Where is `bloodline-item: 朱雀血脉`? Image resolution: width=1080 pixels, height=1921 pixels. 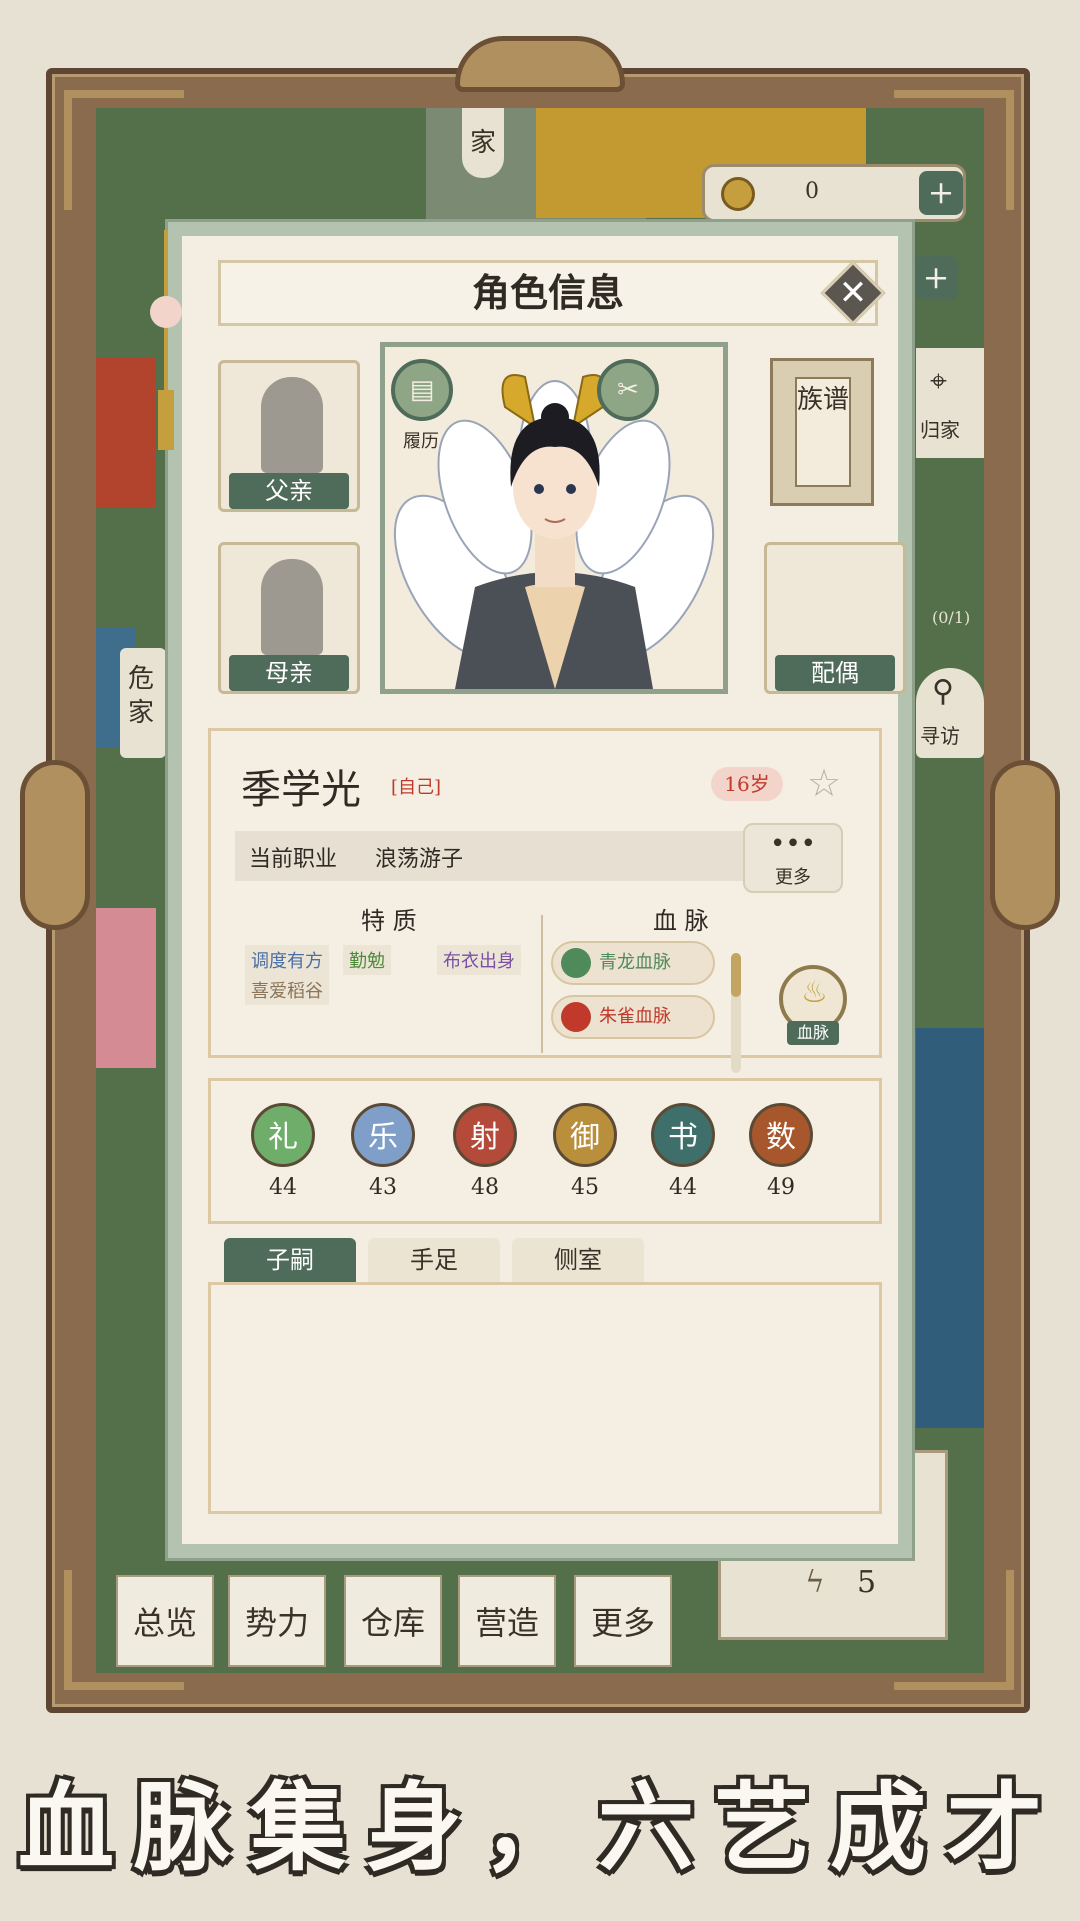
bloodline-item: 朱雀血脉 is located at coordinates (633, 1017).